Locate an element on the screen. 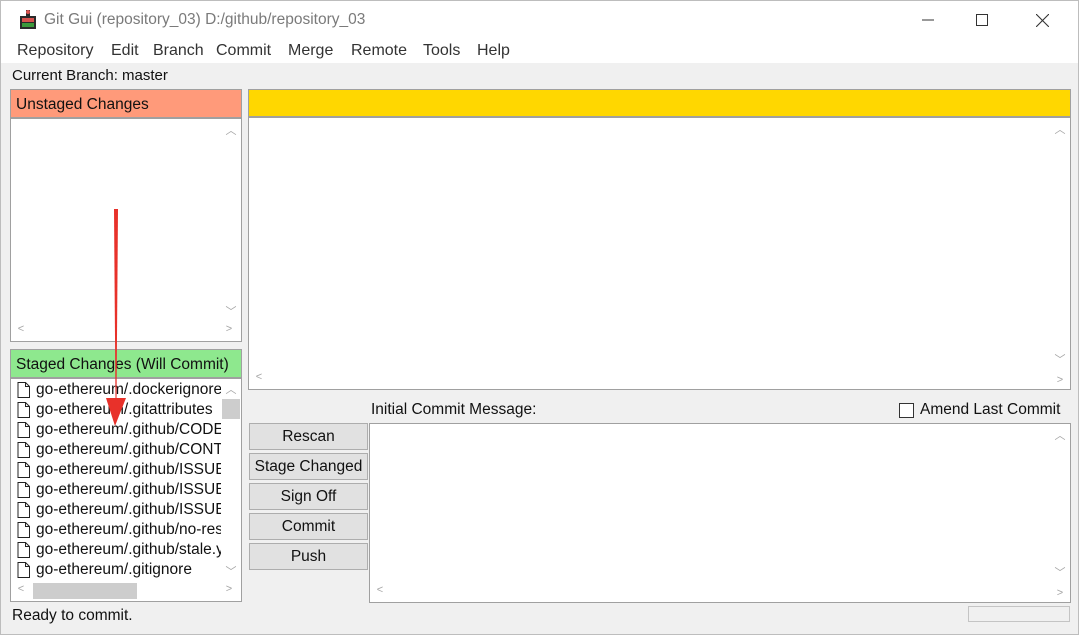  rescan-button: Rescan is located at coordinates (308, 436).